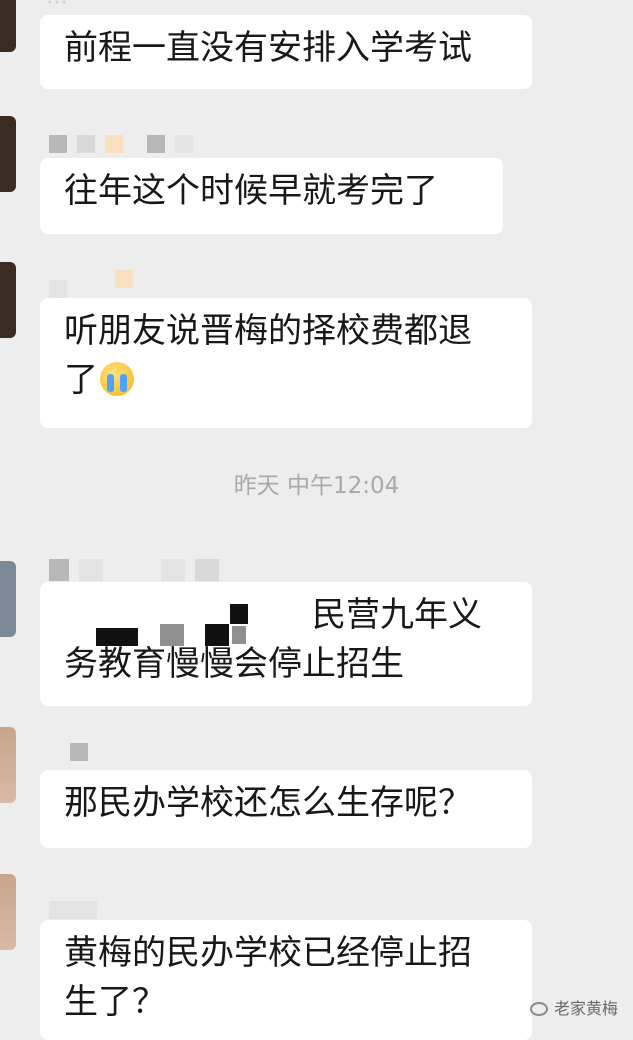 This screenshot has height=1040, width=633. Describe the element at coordinates (586, 1008) in the screenshot. I see `watermark-text: 老家黄梅` at that location.